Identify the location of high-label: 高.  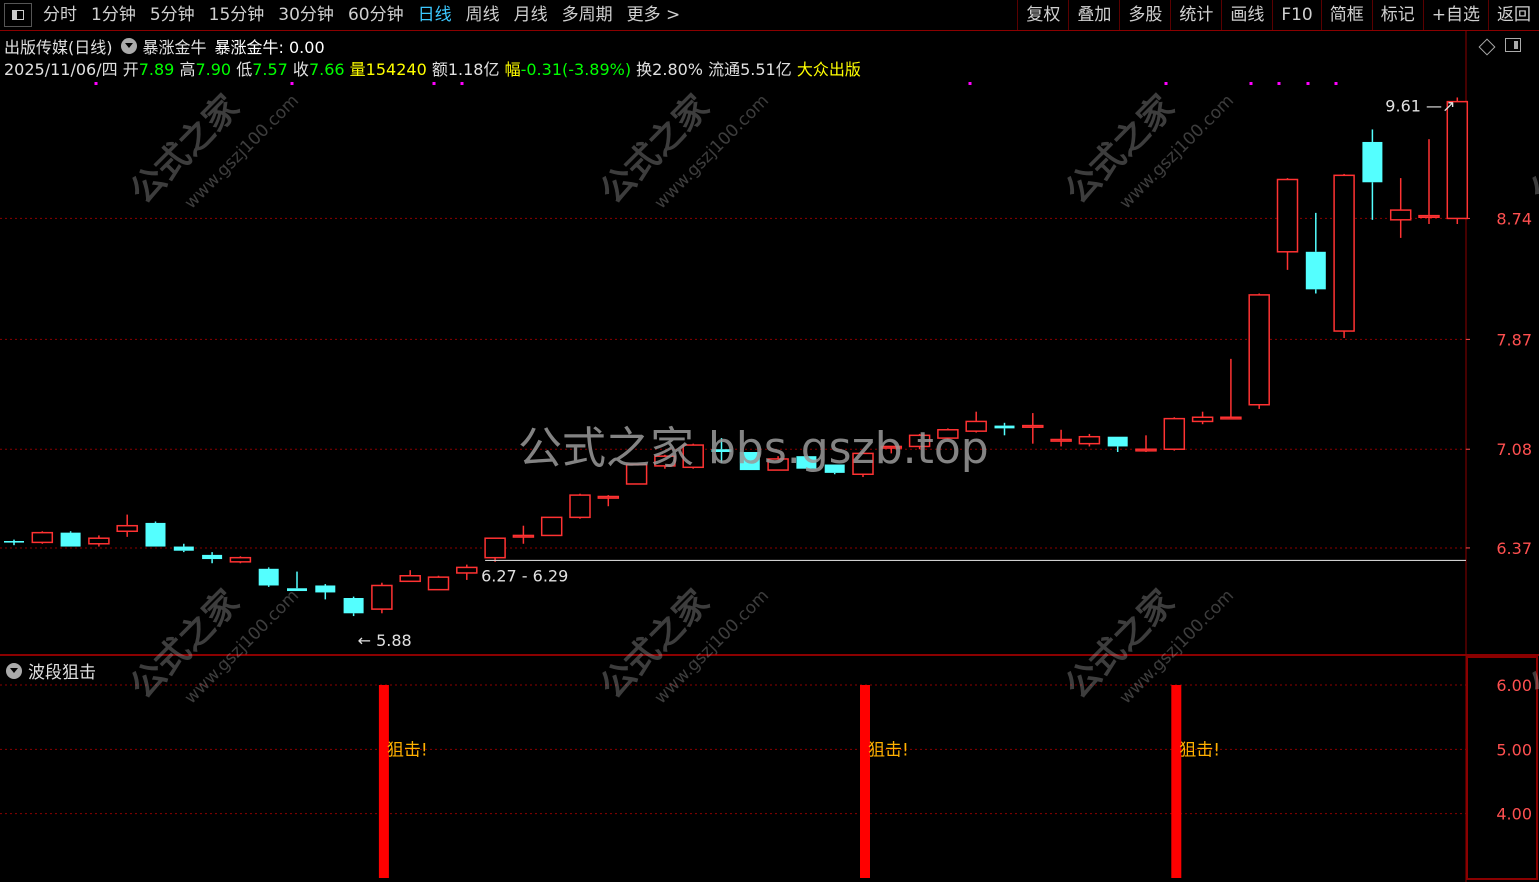
(187, 69).